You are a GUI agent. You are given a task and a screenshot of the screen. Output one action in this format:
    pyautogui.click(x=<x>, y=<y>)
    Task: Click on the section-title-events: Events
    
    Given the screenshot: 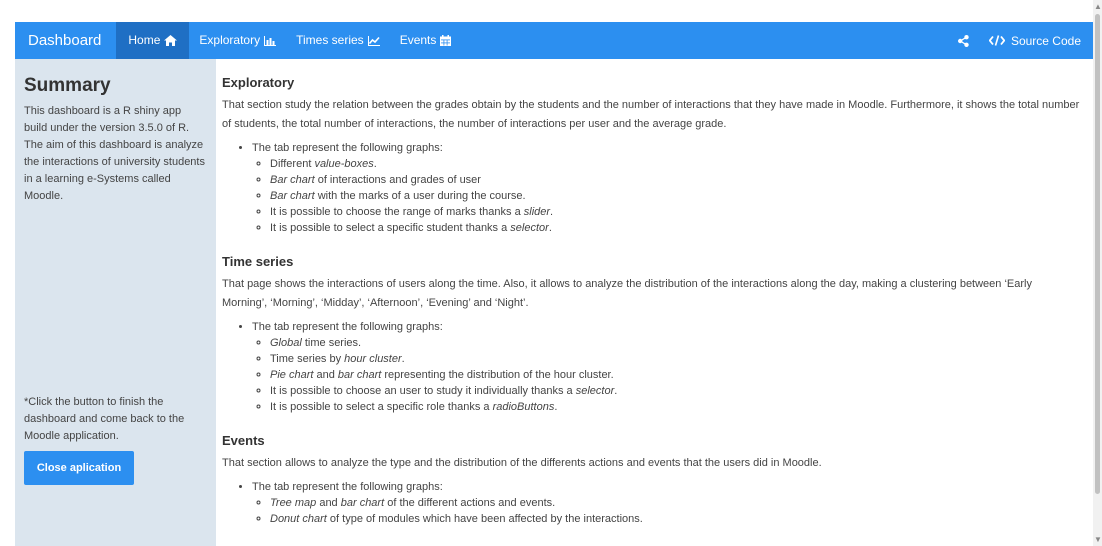 What is the action you would take?
    pyautogui.click(x=243, y=440)
    